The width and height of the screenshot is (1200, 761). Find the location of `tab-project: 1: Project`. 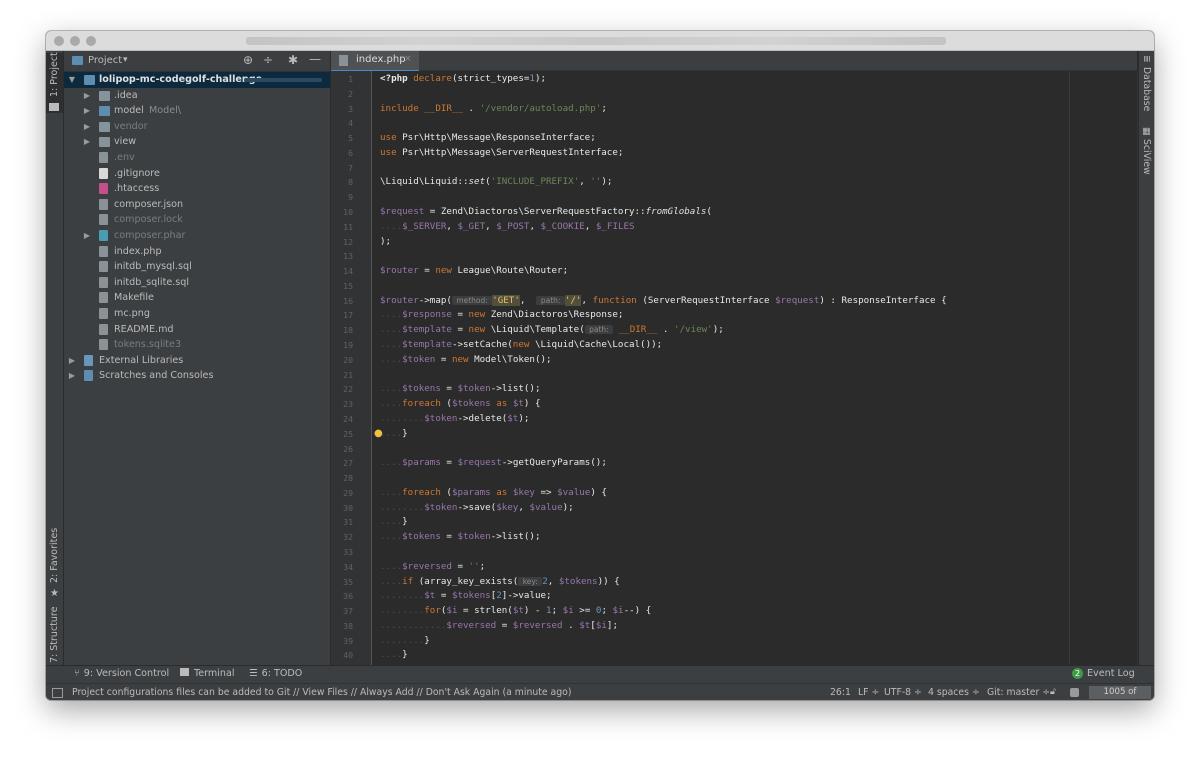

tab-project: 1: Project is located at coordinates (54, 82).